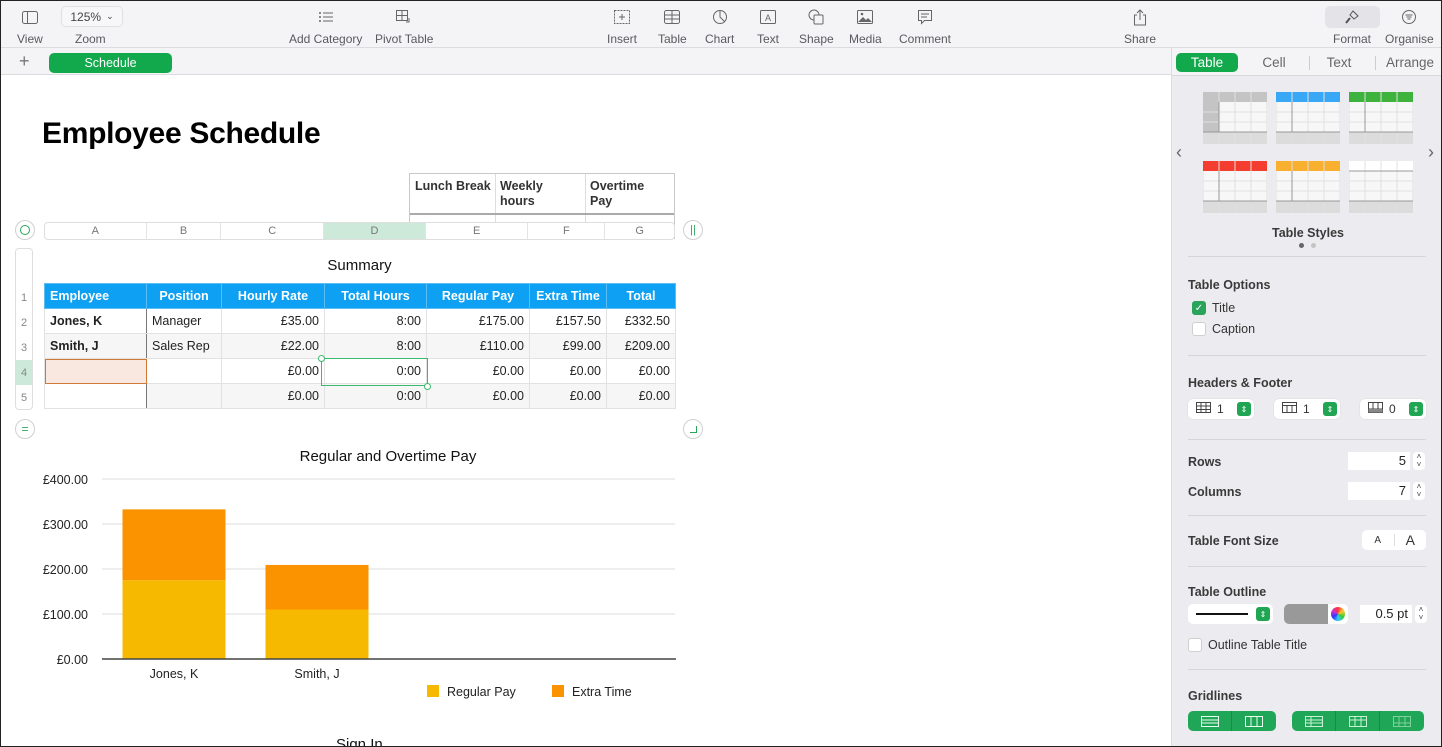 The image size is (1442, 747). Describe the element at coordinates (1313, 245) in the screenshot. I see `page-dot` at that location.